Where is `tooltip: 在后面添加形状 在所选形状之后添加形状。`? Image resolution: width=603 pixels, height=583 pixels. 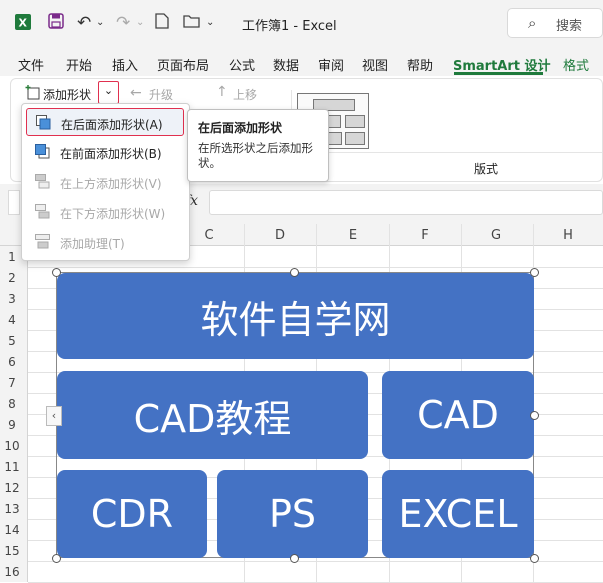
tooltip: 在后面添加形状 在所选形状之后添加形状。 is located at coordinates (258, 145).